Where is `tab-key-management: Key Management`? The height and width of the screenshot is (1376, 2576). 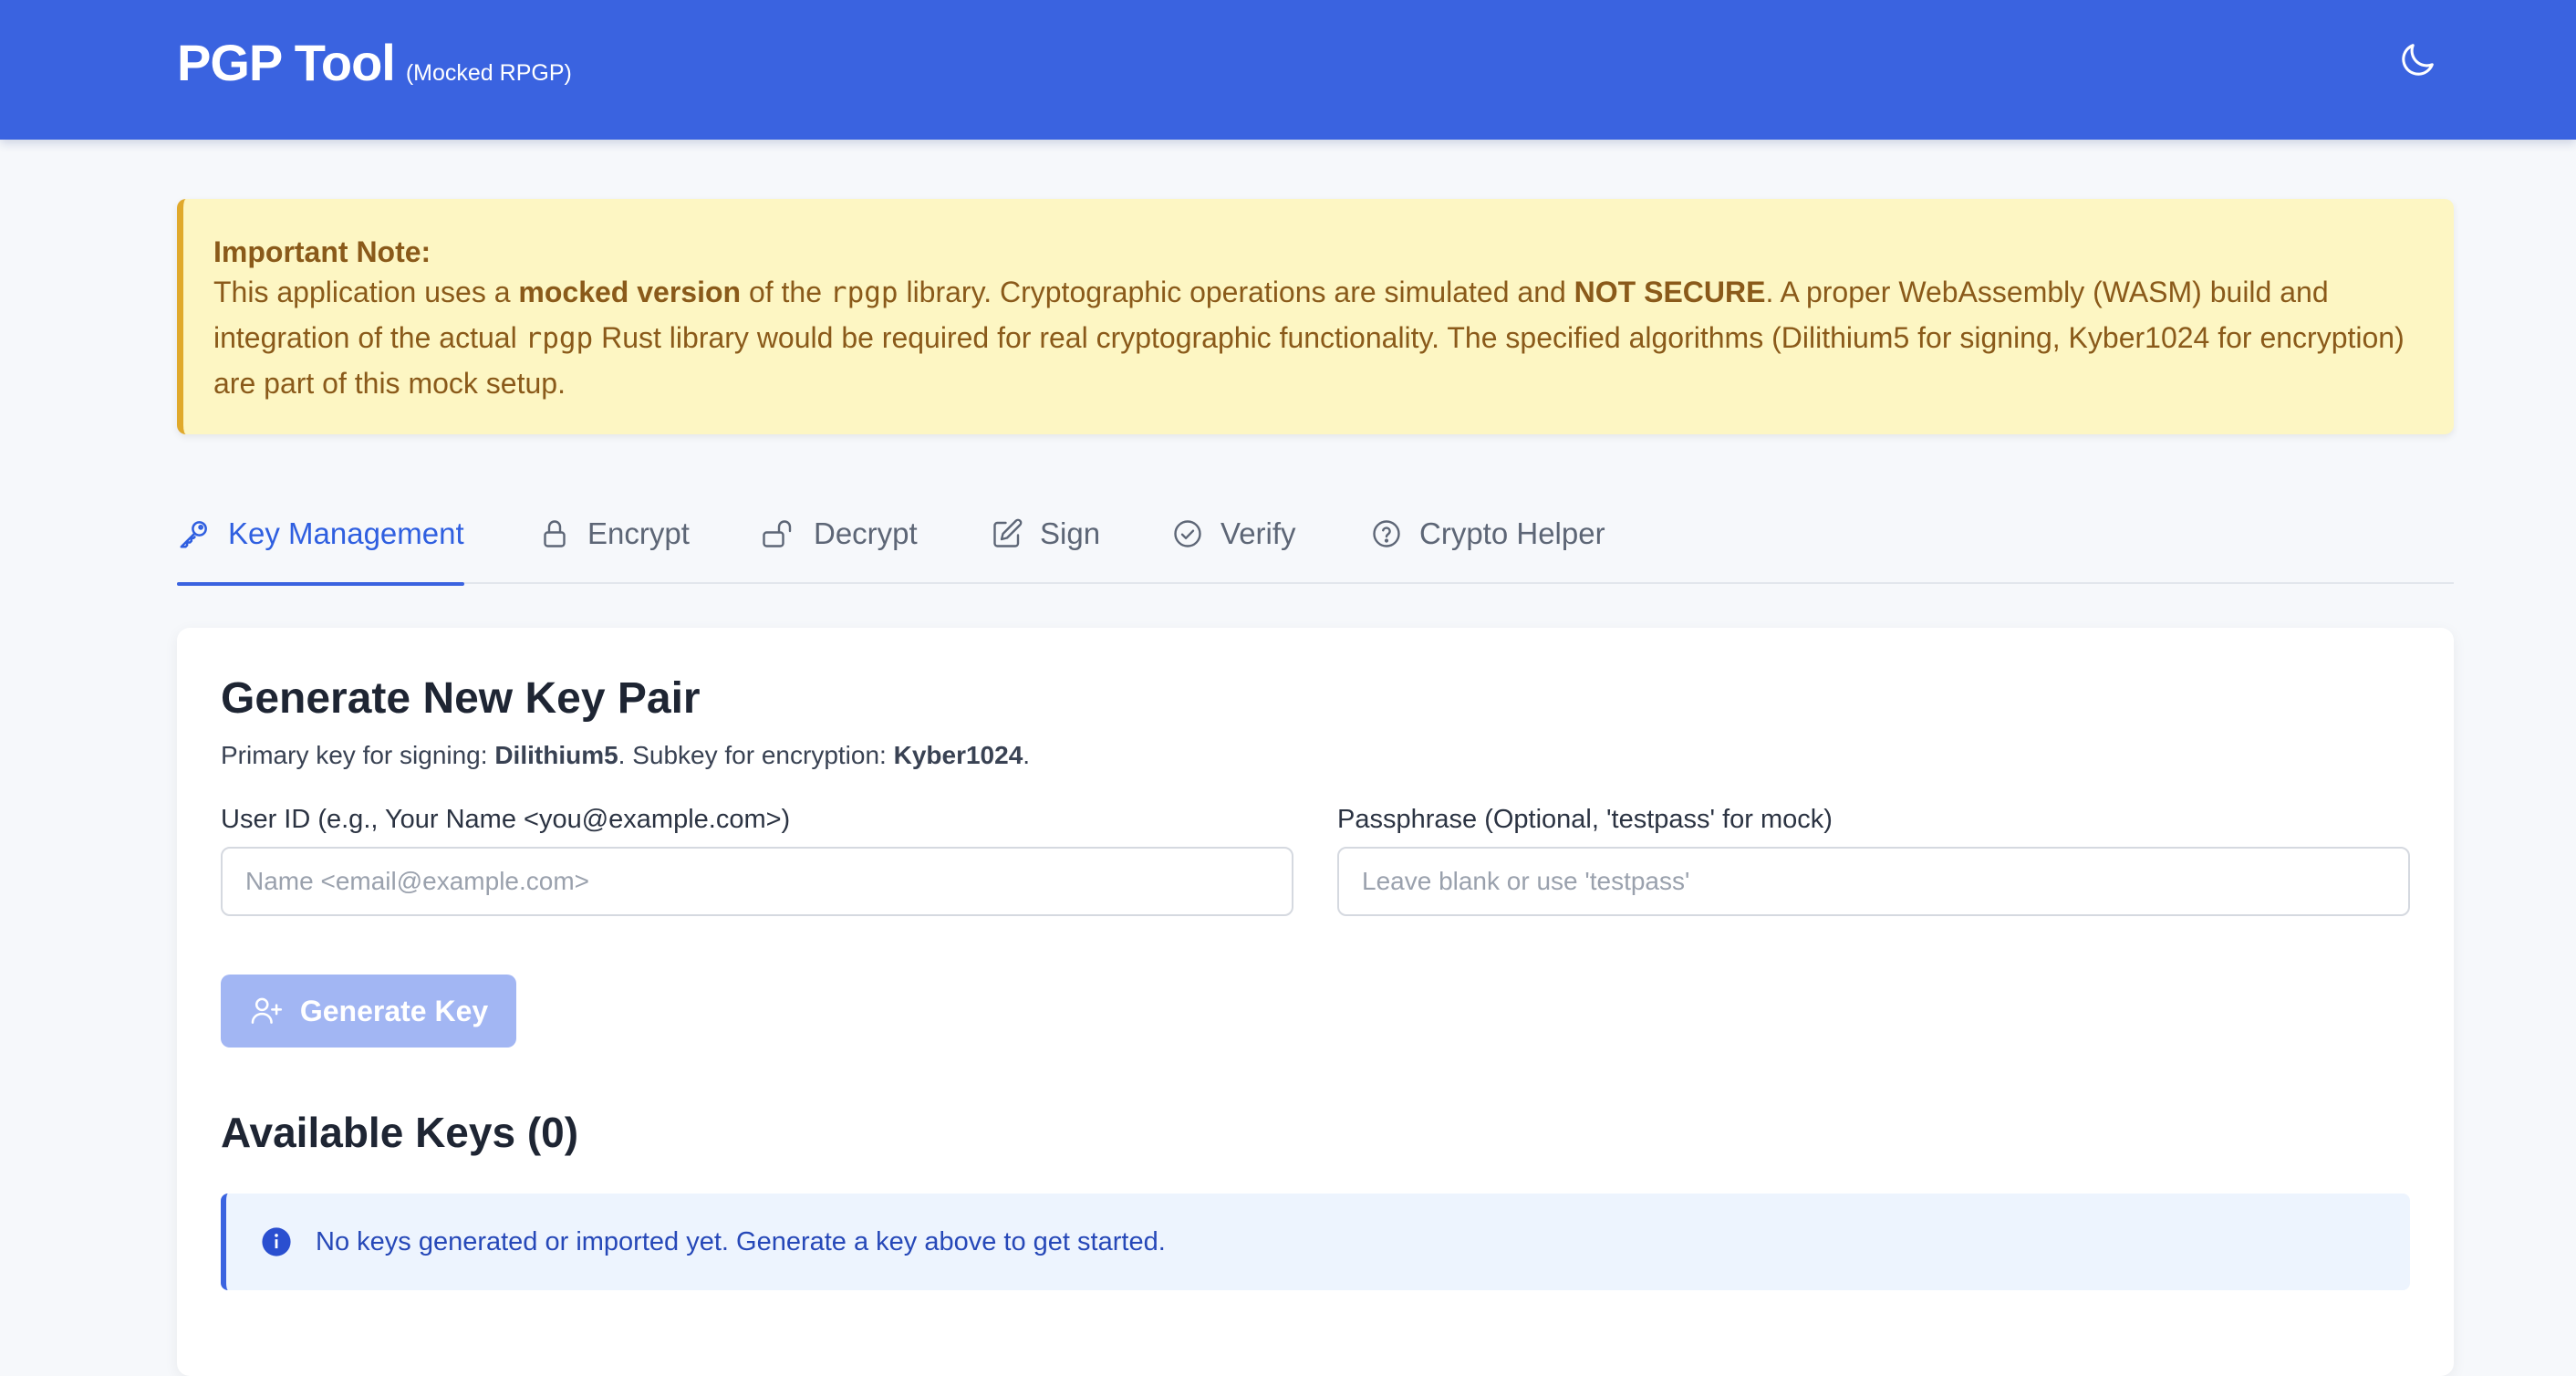 tab-key-management: Key Management is located at coordinates (320, 539).